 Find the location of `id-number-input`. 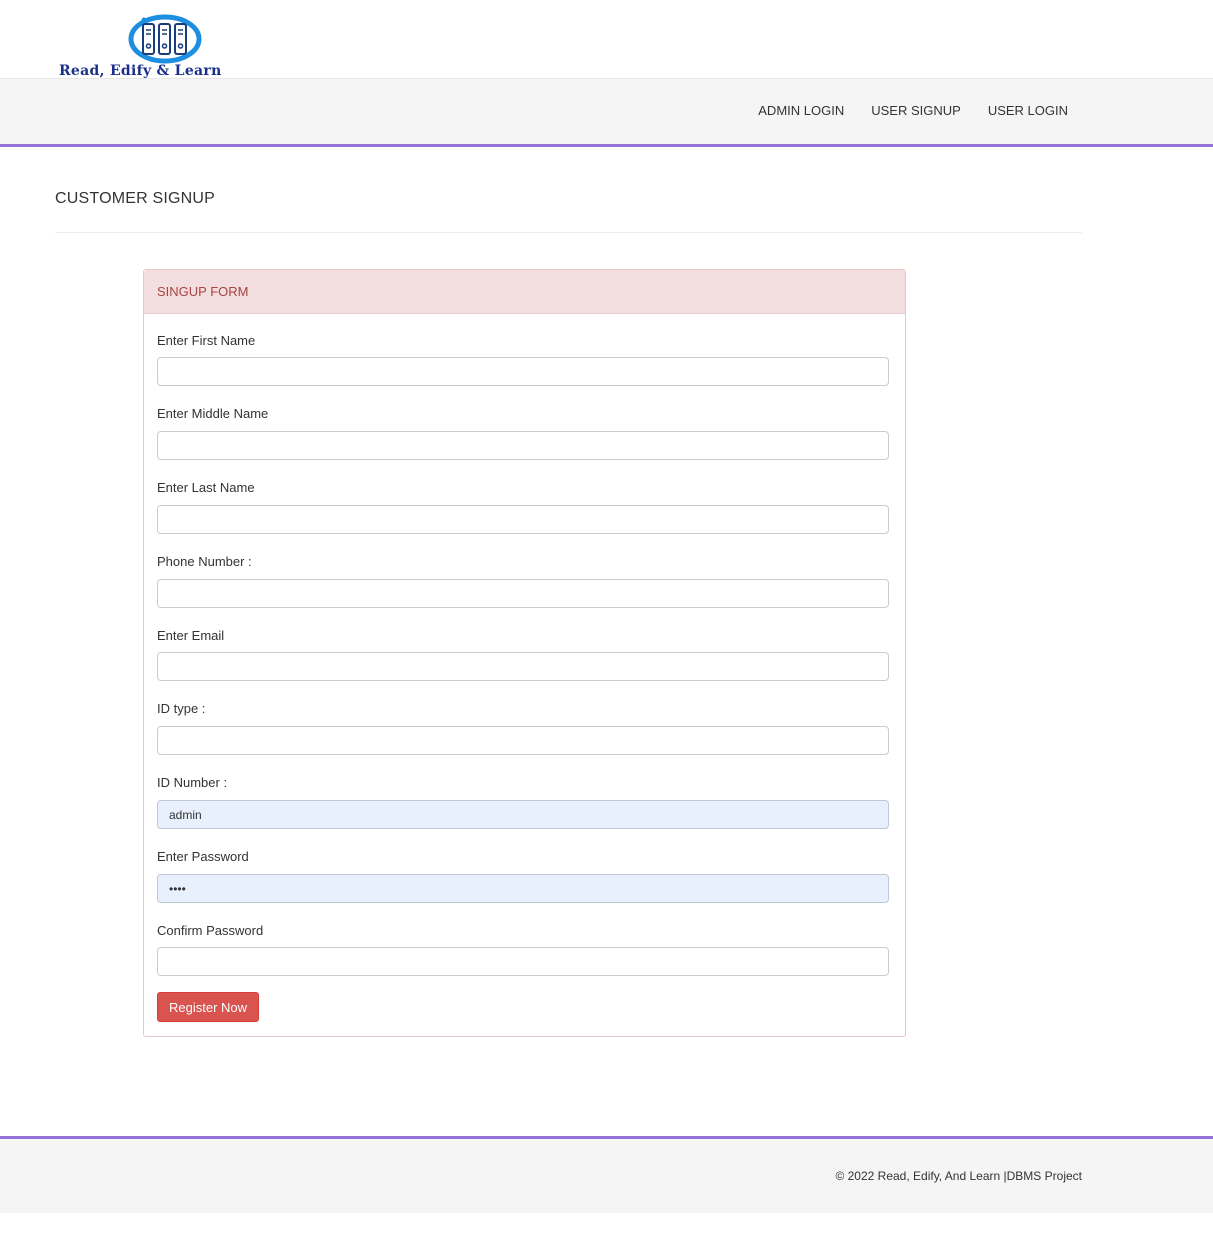

id-number-input is located at coordinates (523, 814).